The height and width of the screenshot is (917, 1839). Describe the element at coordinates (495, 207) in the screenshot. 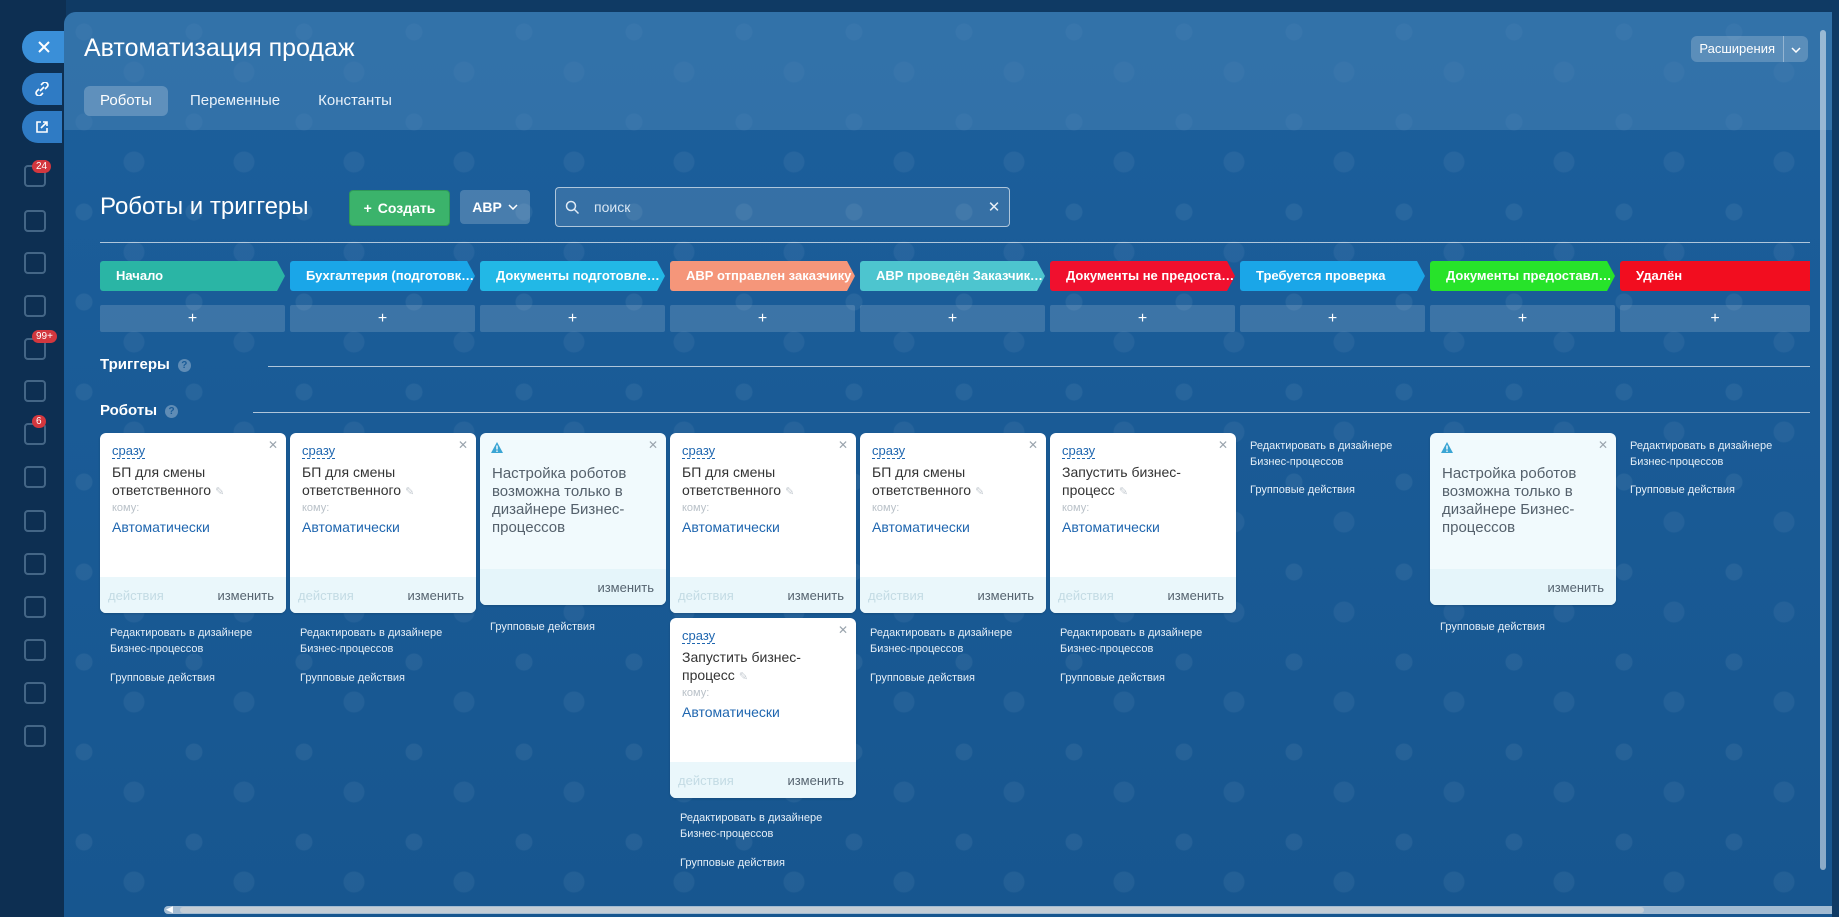

I see `category-filter-button: АВР` at that location.